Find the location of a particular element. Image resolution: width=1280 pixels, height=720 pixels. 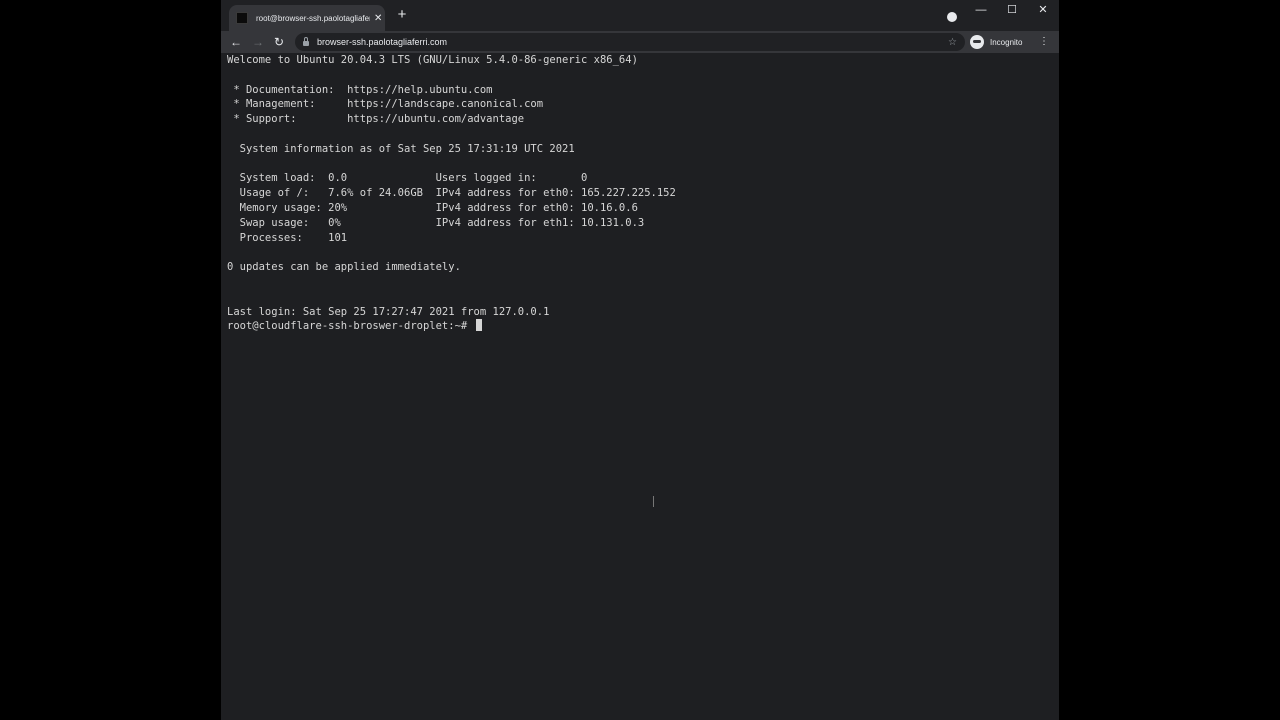

new-tab-button: + is located at coordinates (402, 14).